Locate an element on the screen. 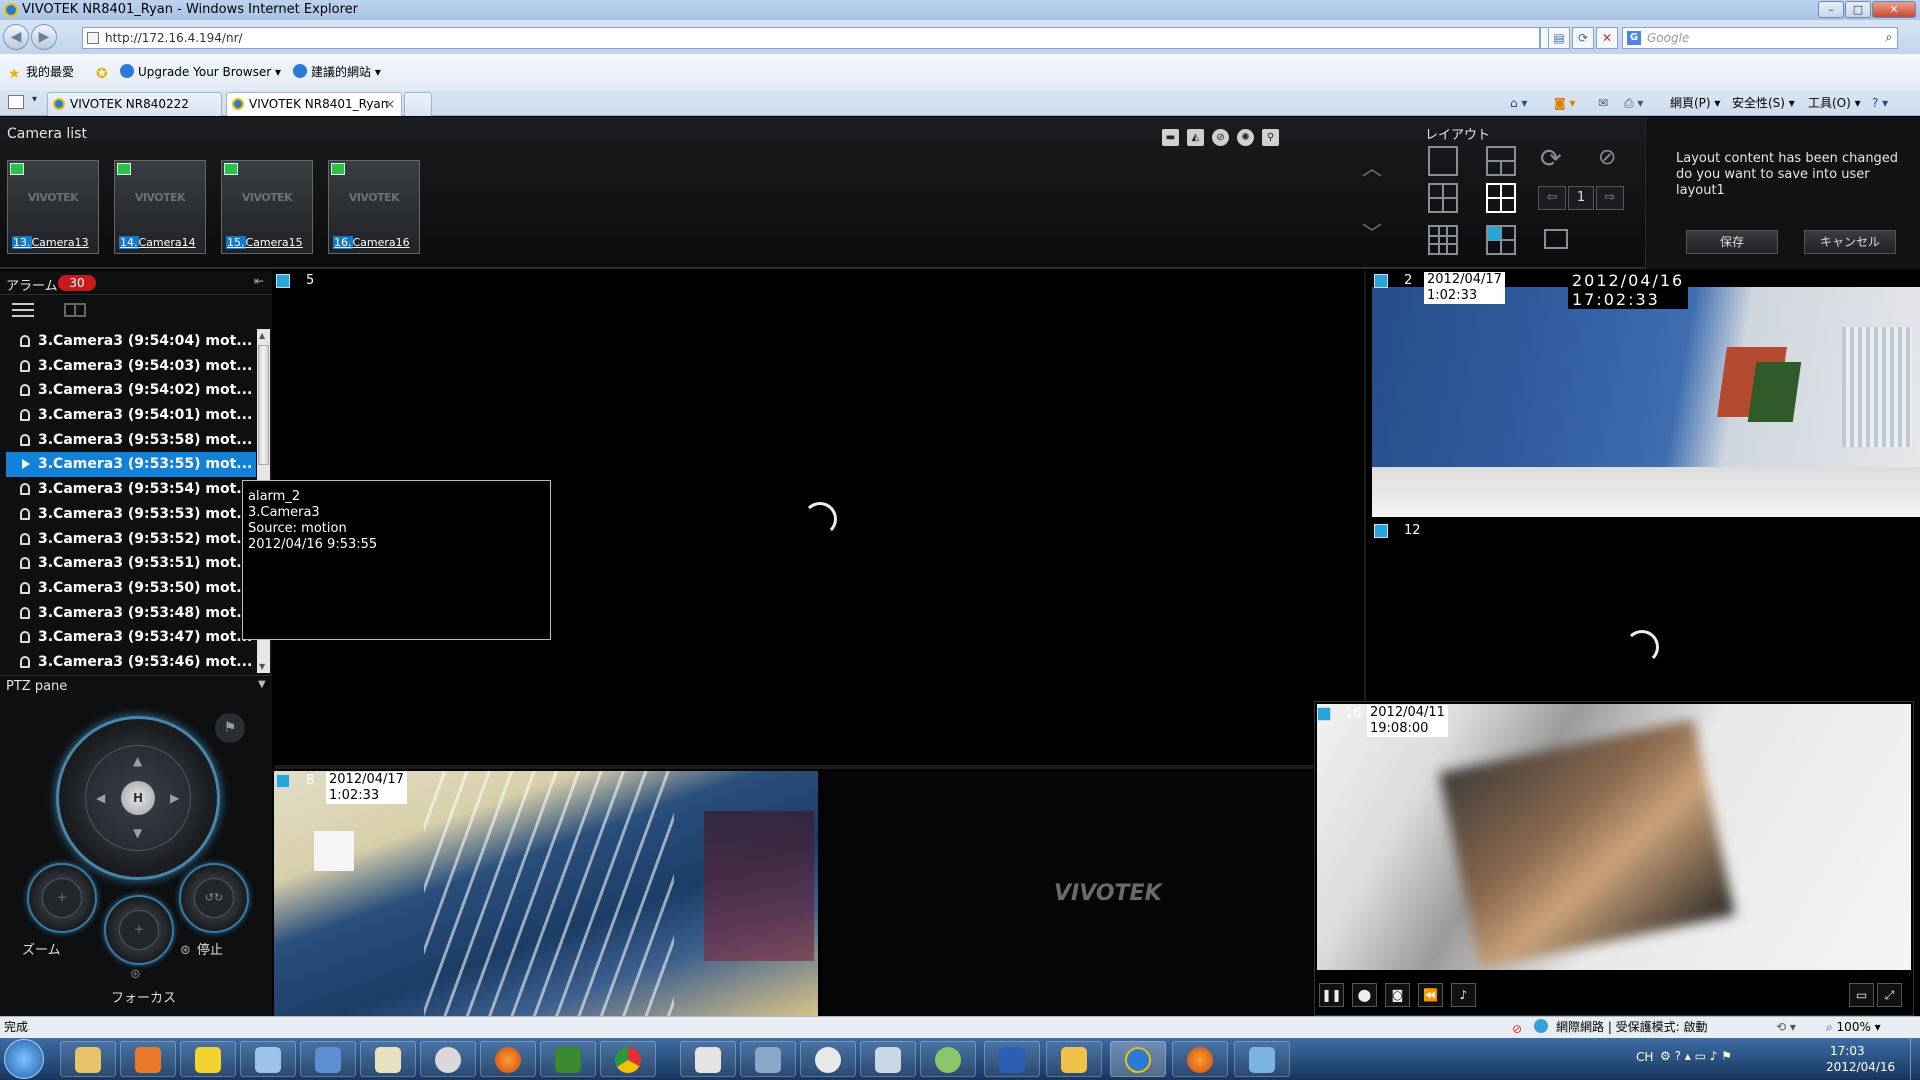  minimize-icon: ▬ is located at coordinates (1170, 137).